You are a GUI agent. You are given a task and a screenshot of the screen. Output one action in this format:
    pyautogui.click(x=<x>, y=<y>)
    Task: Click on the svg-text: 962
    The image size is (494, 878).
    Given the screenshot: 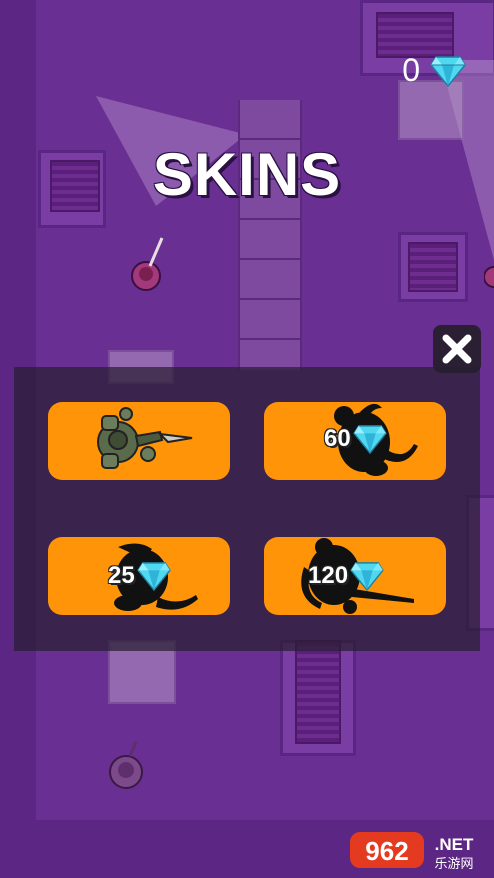 What is the action you would take?
    pyautogui.click(x=386, y=851)
    